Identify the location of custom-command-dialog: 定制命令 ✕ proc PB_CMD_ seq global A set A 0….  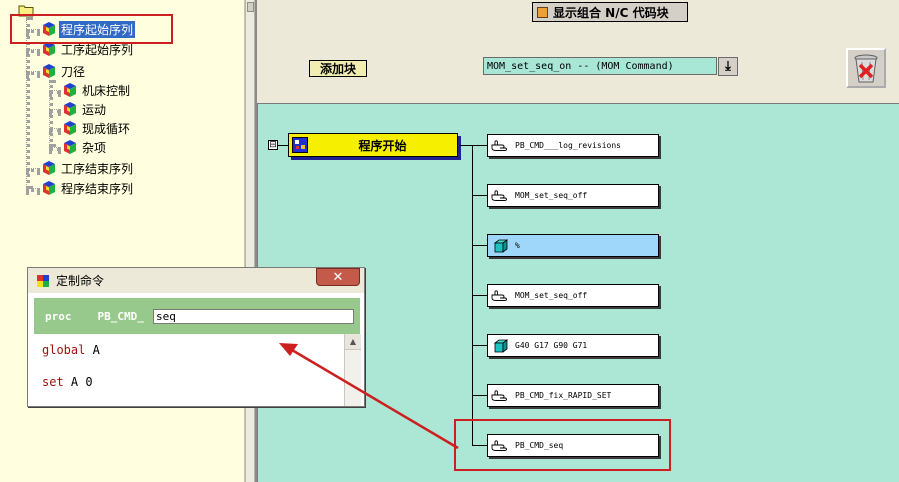
(196, 337).